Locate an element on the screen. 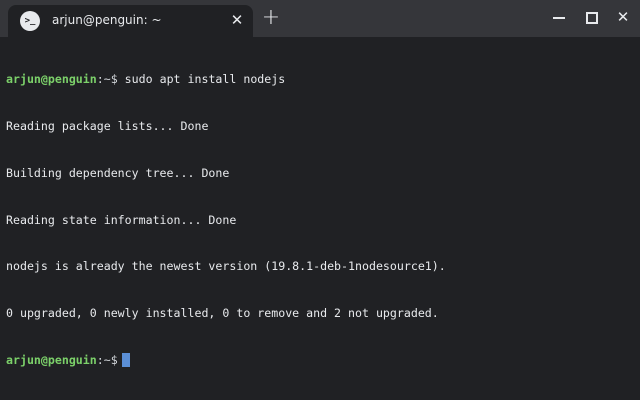  command-text: sudo apt install nodejs is located at coordinates (201, 79).